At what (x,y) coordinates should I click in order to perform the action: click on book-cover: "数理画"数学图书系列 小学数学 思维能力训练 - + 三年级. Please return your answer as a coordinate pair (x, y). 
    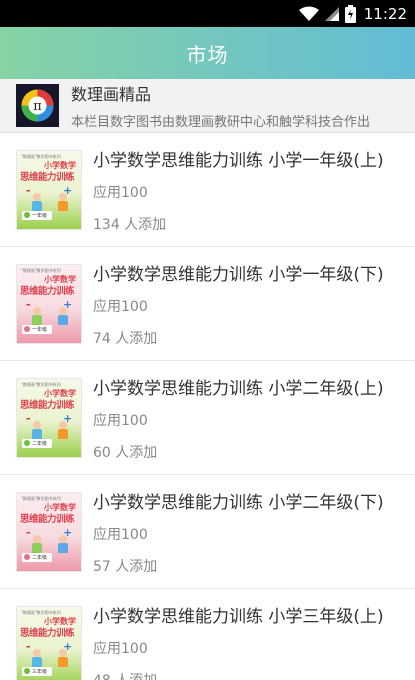
    Looking at the image, I should click on (49, 642).